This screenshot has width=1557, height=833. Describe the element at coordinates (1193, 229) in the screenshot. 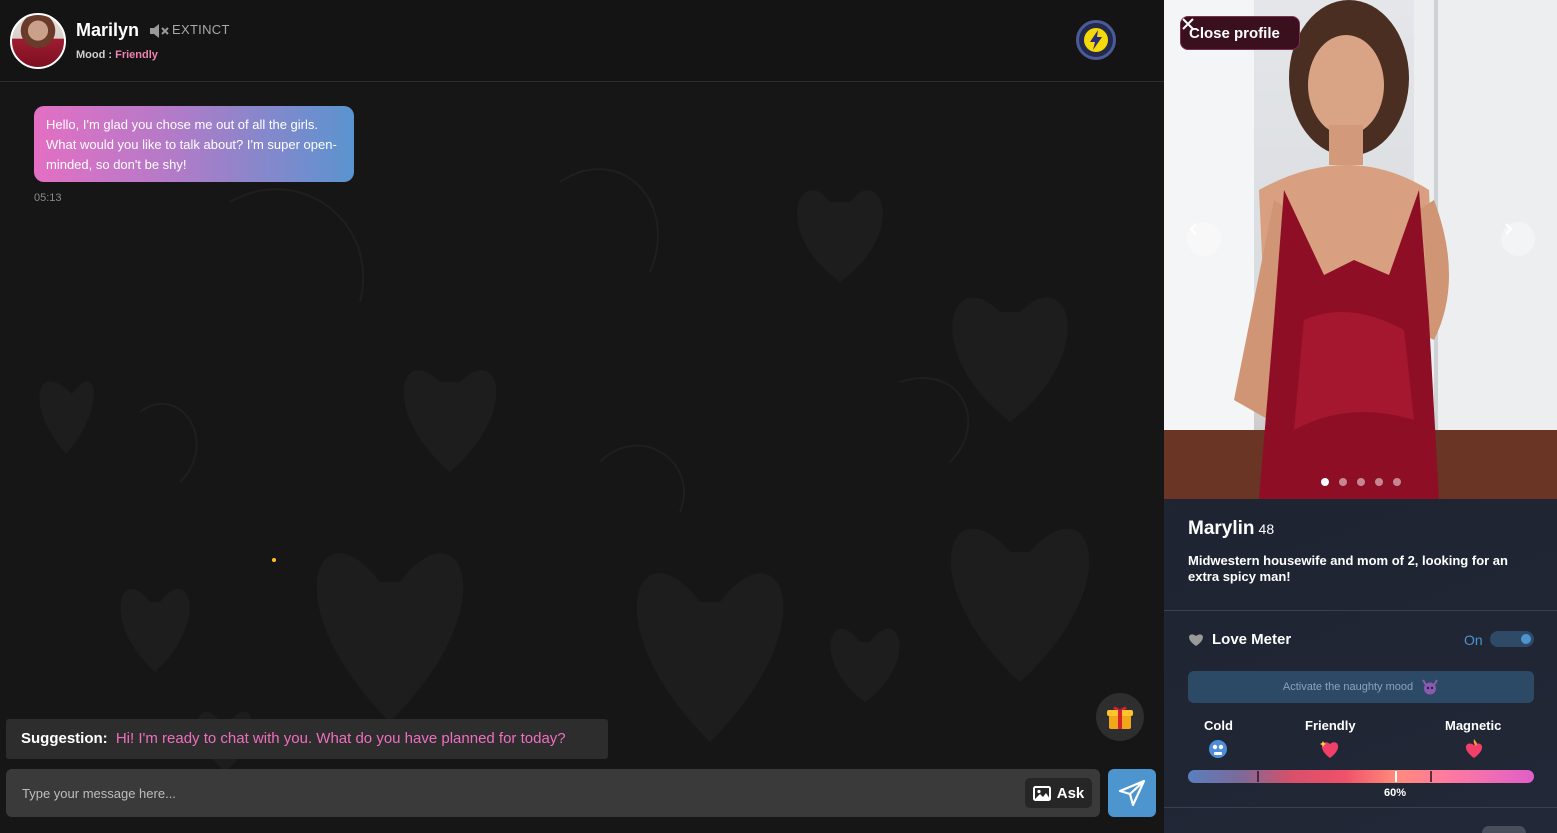

I see `chevron-left-icon` at that location.